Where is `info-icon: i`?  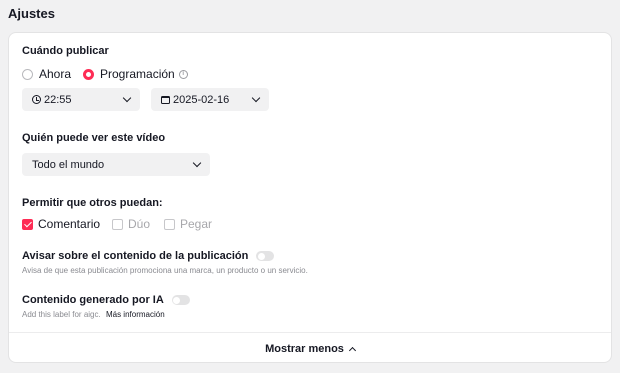
info-icon: i is located at coordinates (183, 74).